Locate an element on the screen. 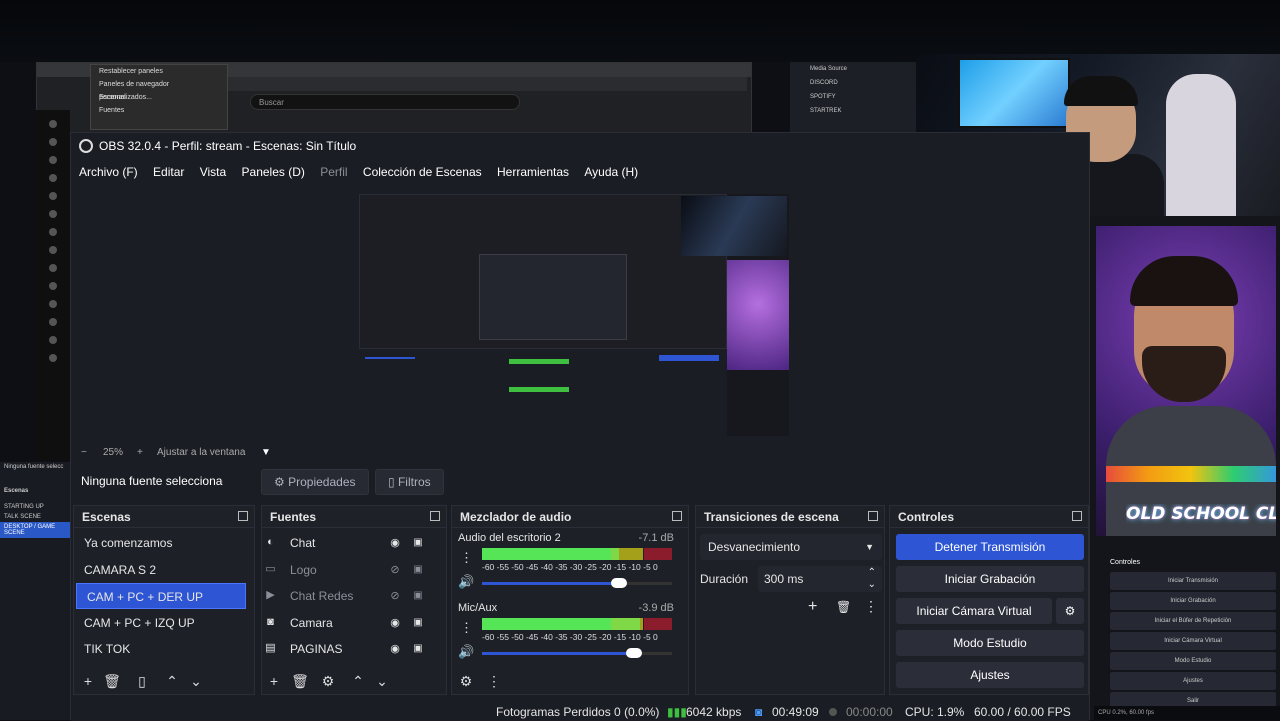  menu-item-reset-docks: Restablecer paneles is located at coordinates (159, 71).